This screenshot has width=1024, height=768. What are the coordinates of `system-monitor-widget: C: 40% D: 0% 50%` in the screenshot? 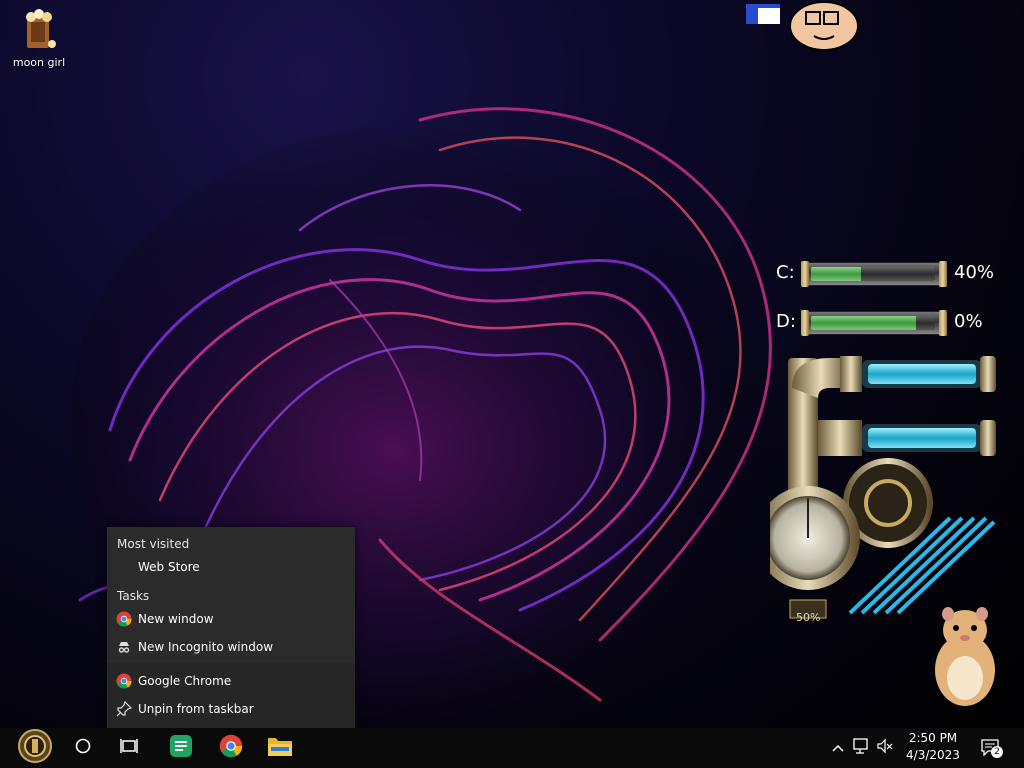 It's located at (895, 452).